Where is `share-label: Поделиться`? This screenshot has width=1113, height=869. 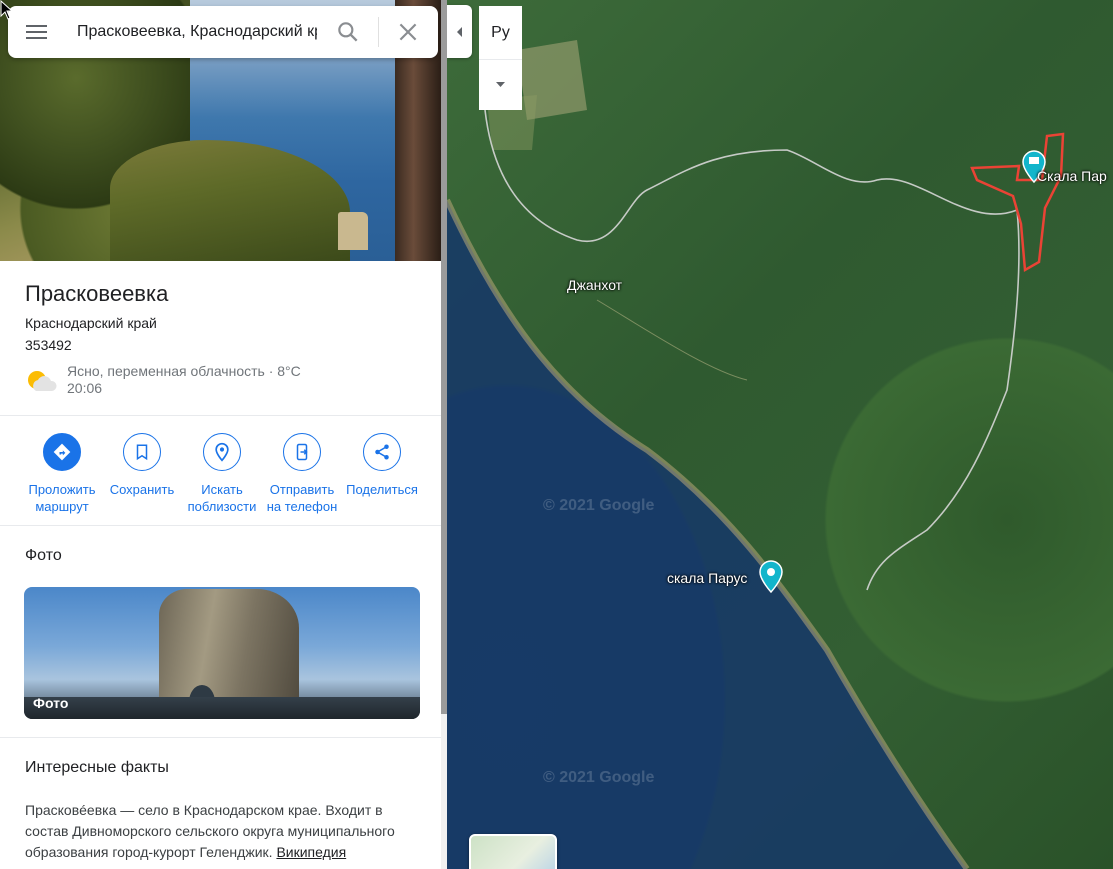 share-label: Поделиться is located at coordinates (382, 489).